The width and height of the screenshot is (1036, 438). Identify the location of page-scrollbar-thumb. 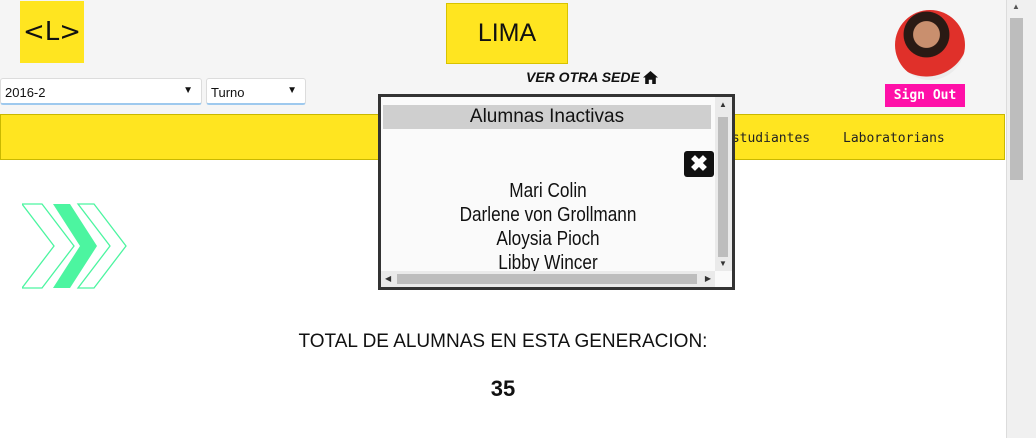
(1016, 99).